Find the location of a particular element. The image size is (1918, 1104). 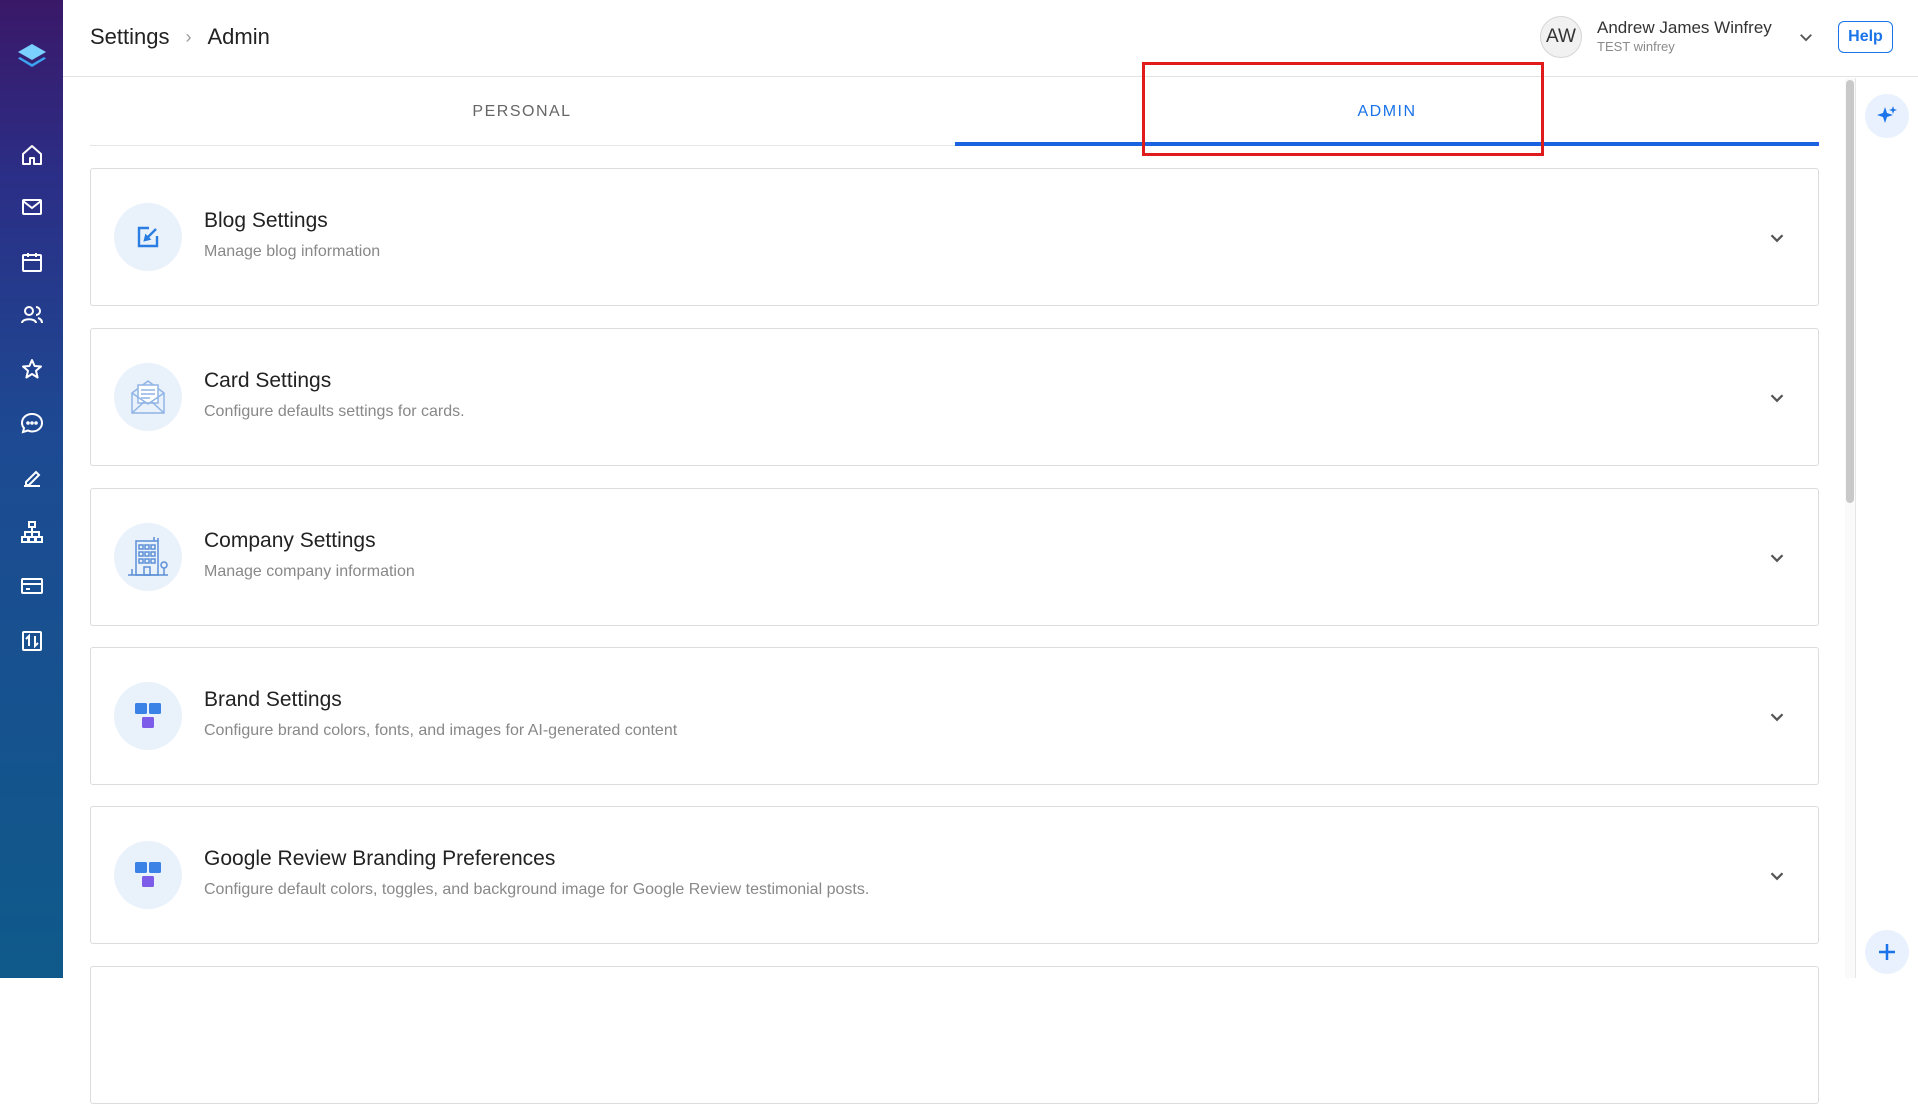

mail-icon is located at coordinates (31, 207).